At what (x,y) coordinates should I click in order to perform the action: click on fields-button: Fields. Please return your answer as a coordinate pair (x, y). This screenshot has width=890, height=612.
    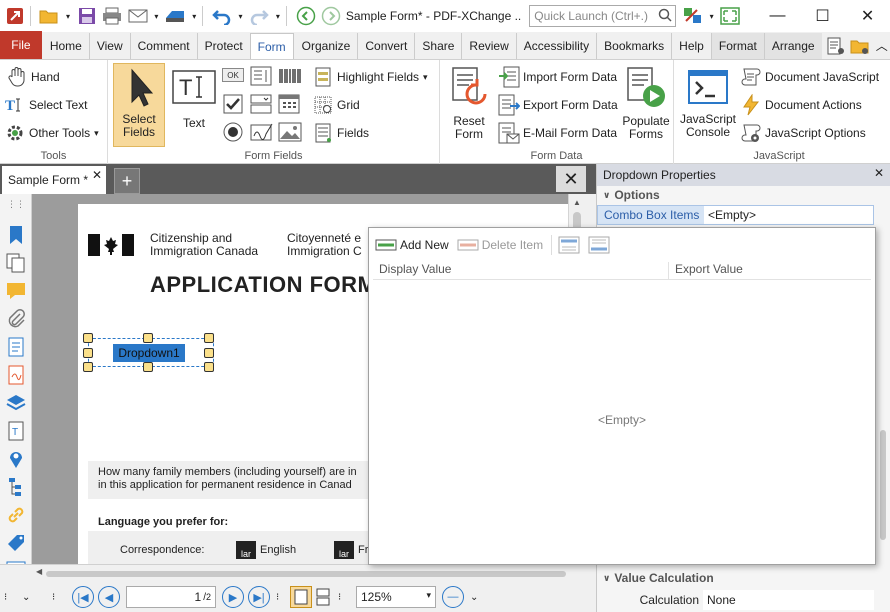
    Looking at the image, I should click on (340, 133).